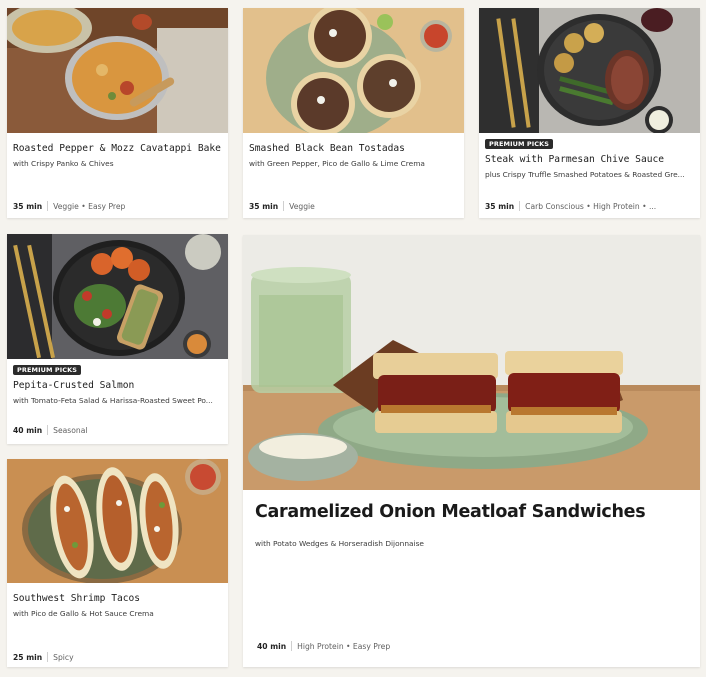  Describe the element at coordinates (28, 657) in the screenshot. I see `cook-time: 25 min` at that location.